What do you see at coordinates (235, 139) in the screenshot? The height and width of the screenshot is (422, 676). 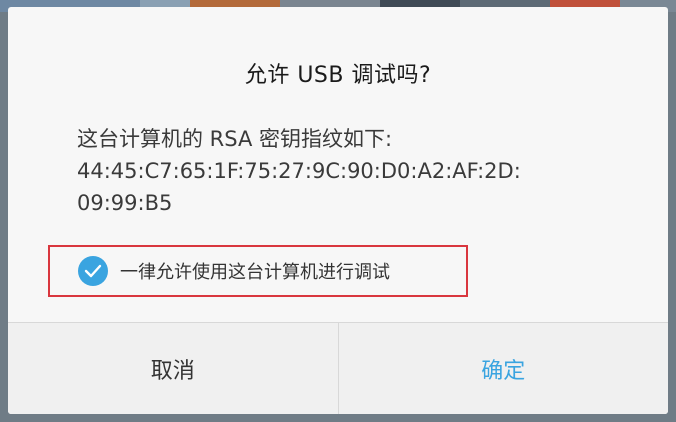 I see `message-line: 这台计算机的 RSA 密钥指纹如下:` at bounding box center [235, 139].